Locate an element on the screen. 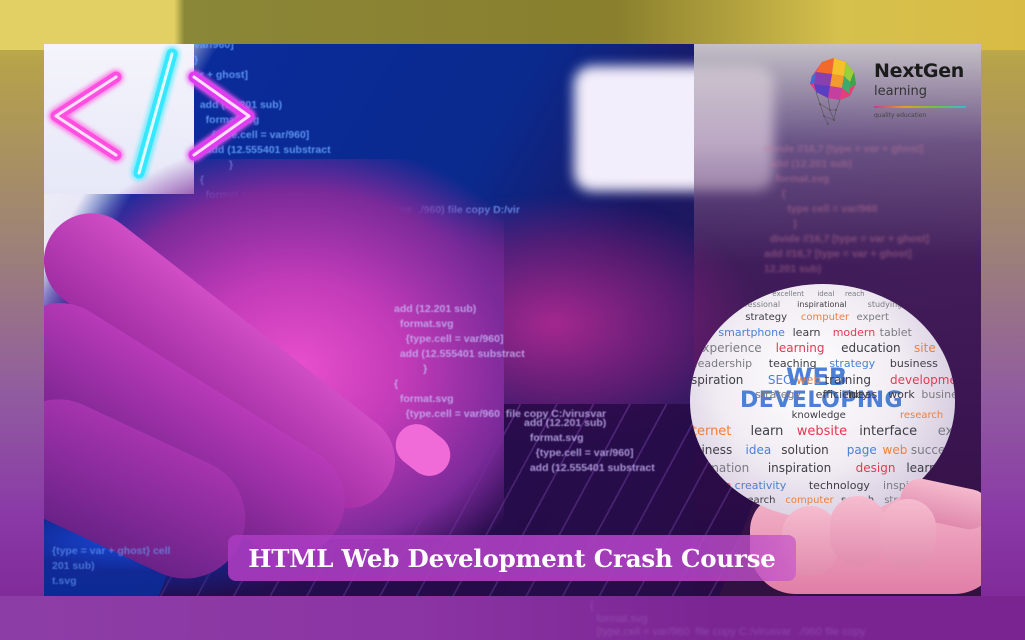 The image size is (1025, 640). sphere-word: success is located at coordinates (932, 450).